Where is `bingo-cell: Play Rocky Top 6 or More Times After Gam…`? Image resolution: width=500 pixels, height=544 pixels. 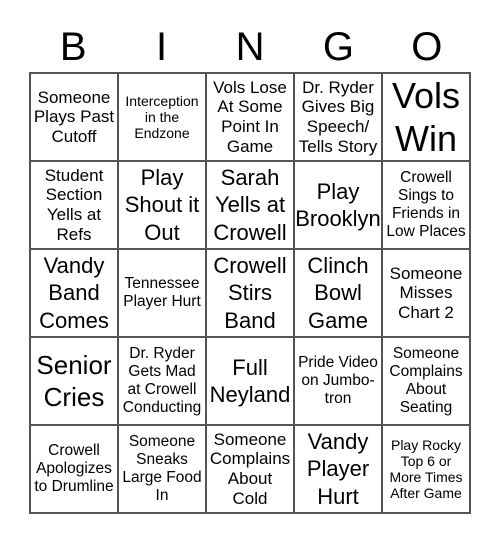
bingo-cell: Play Rocky Top 6 or More Times After Gam… is located at coordinates (426, 469).